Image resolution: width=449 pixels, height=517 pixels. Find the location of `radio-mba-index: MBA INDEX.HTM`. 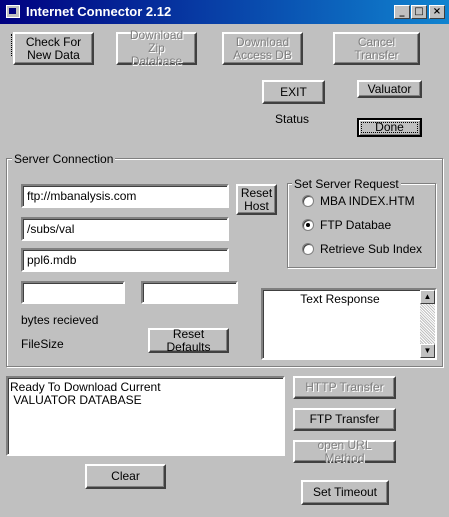

radio-mba-index: MBA INDEX.HTM is located at coordinates (367, 201).